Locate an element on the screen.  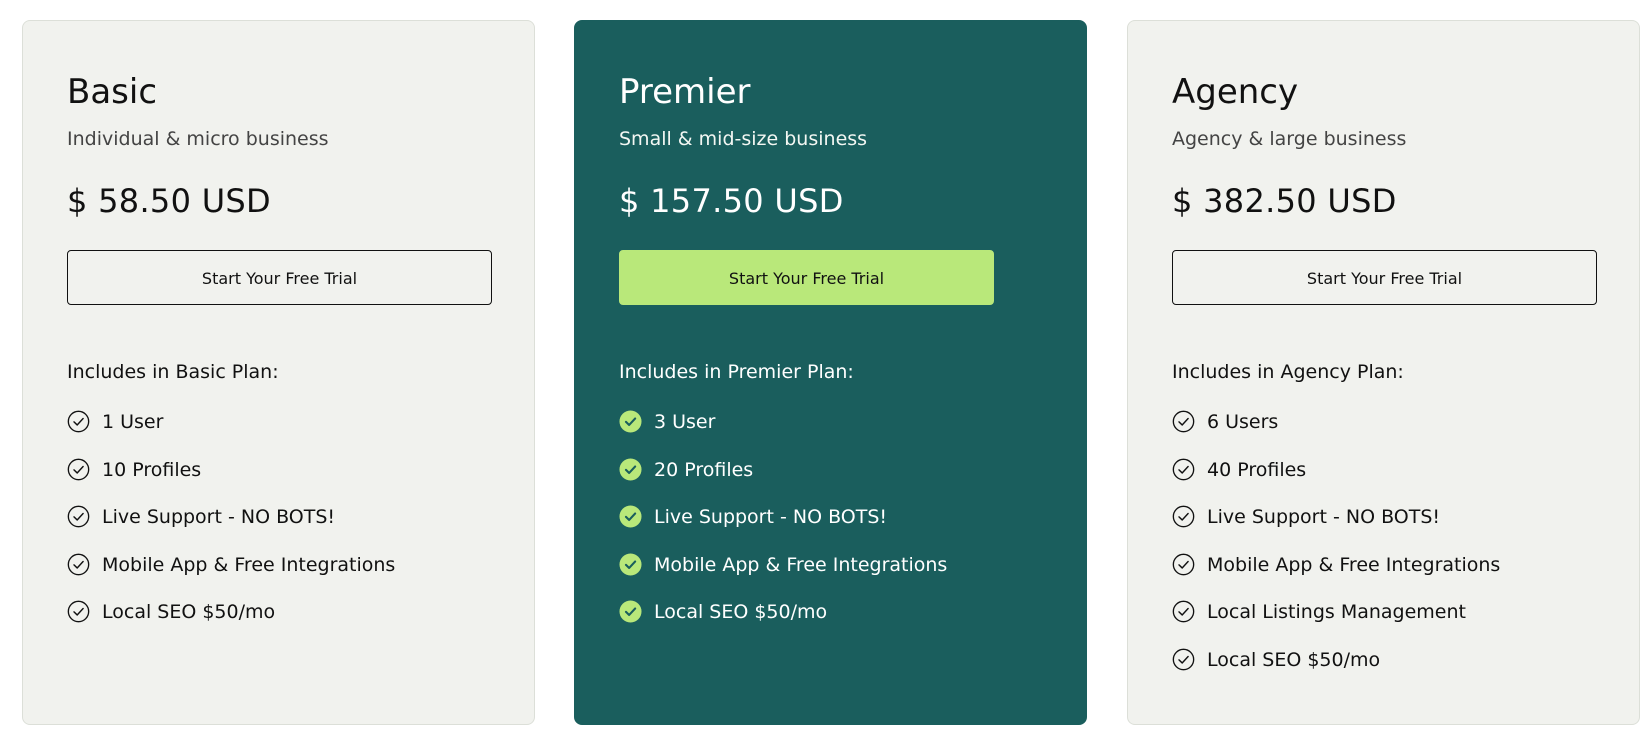
includes-heading: Includes in Premier Plan: is located at coordinates (736, 372).